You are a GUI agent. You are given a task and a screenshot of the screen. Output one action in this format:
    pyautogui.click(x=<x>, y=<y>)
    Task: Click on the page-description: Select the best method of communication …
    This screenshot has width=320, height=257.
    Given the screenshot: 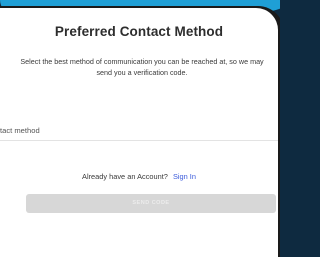 What is the action you would take?
    pyautogui.click(x=142, y=67)
    